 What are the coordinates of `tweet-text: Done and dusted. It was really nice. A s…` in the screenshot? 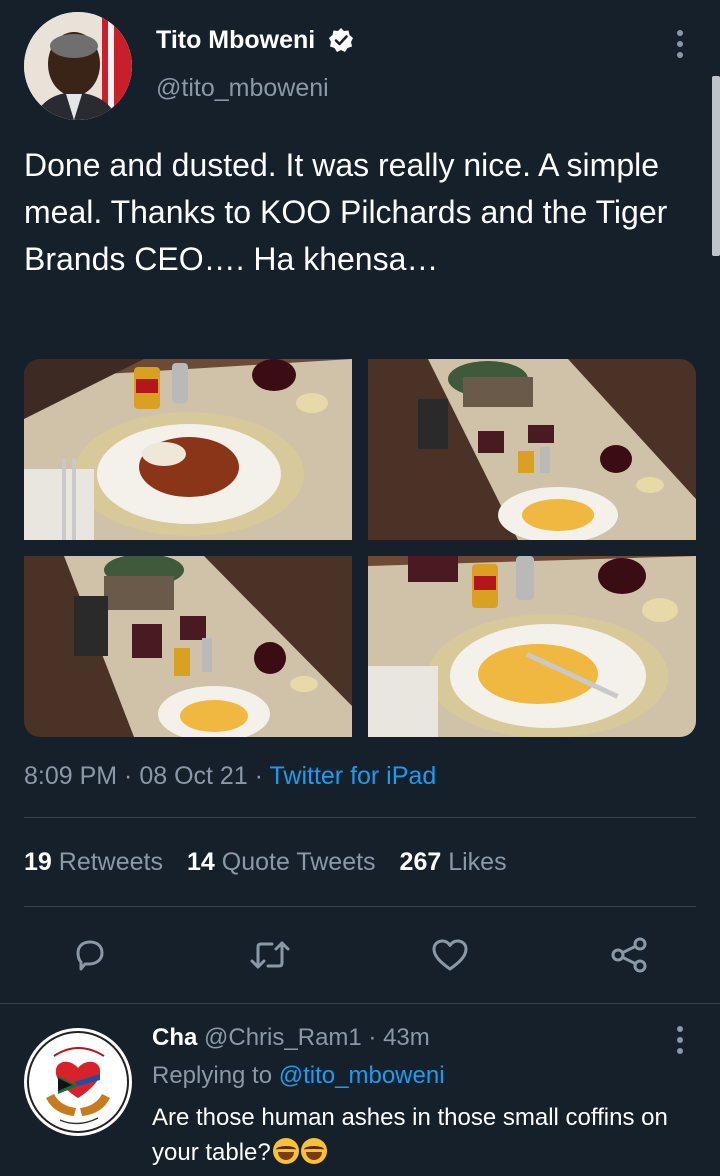 It's located at (346, 212).